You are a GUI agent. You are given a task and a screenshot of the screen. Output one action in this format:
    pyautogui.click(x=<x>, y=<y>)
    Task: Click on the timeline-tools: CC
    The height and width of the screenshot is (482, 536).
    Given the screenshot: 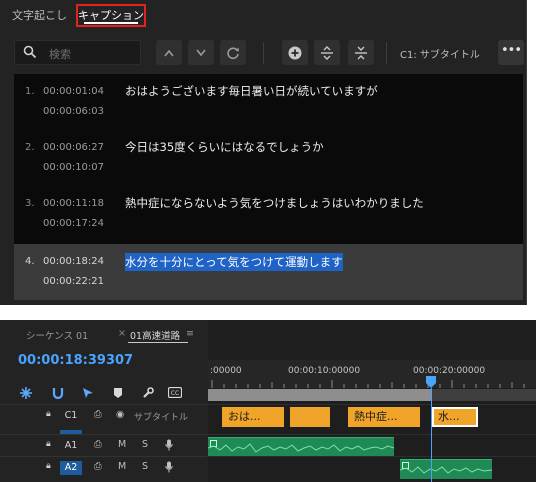 What is the action you would take?
    pyautogui.click(x=103, y=395)
    